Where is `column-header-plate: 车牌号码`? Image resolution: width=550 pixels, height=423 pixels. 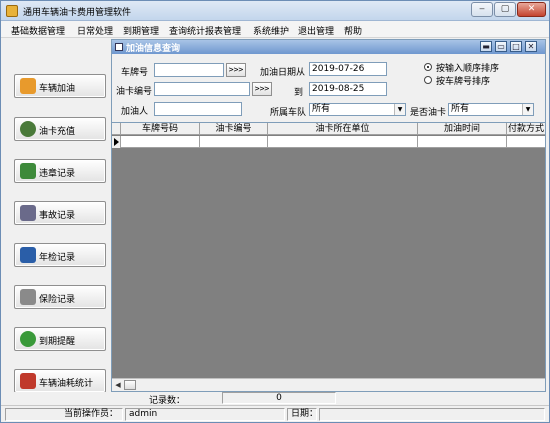 column-header-plate: 车牌号码 is located at coordinates (160, 129).